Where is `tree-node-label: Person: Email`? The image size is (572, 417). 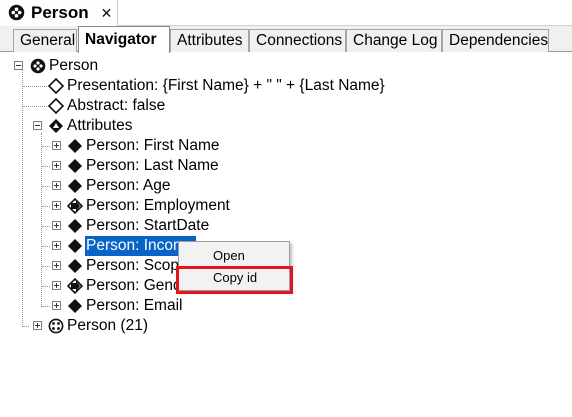 tree-node-label: Person: Email is located at coordinates (134, 305).